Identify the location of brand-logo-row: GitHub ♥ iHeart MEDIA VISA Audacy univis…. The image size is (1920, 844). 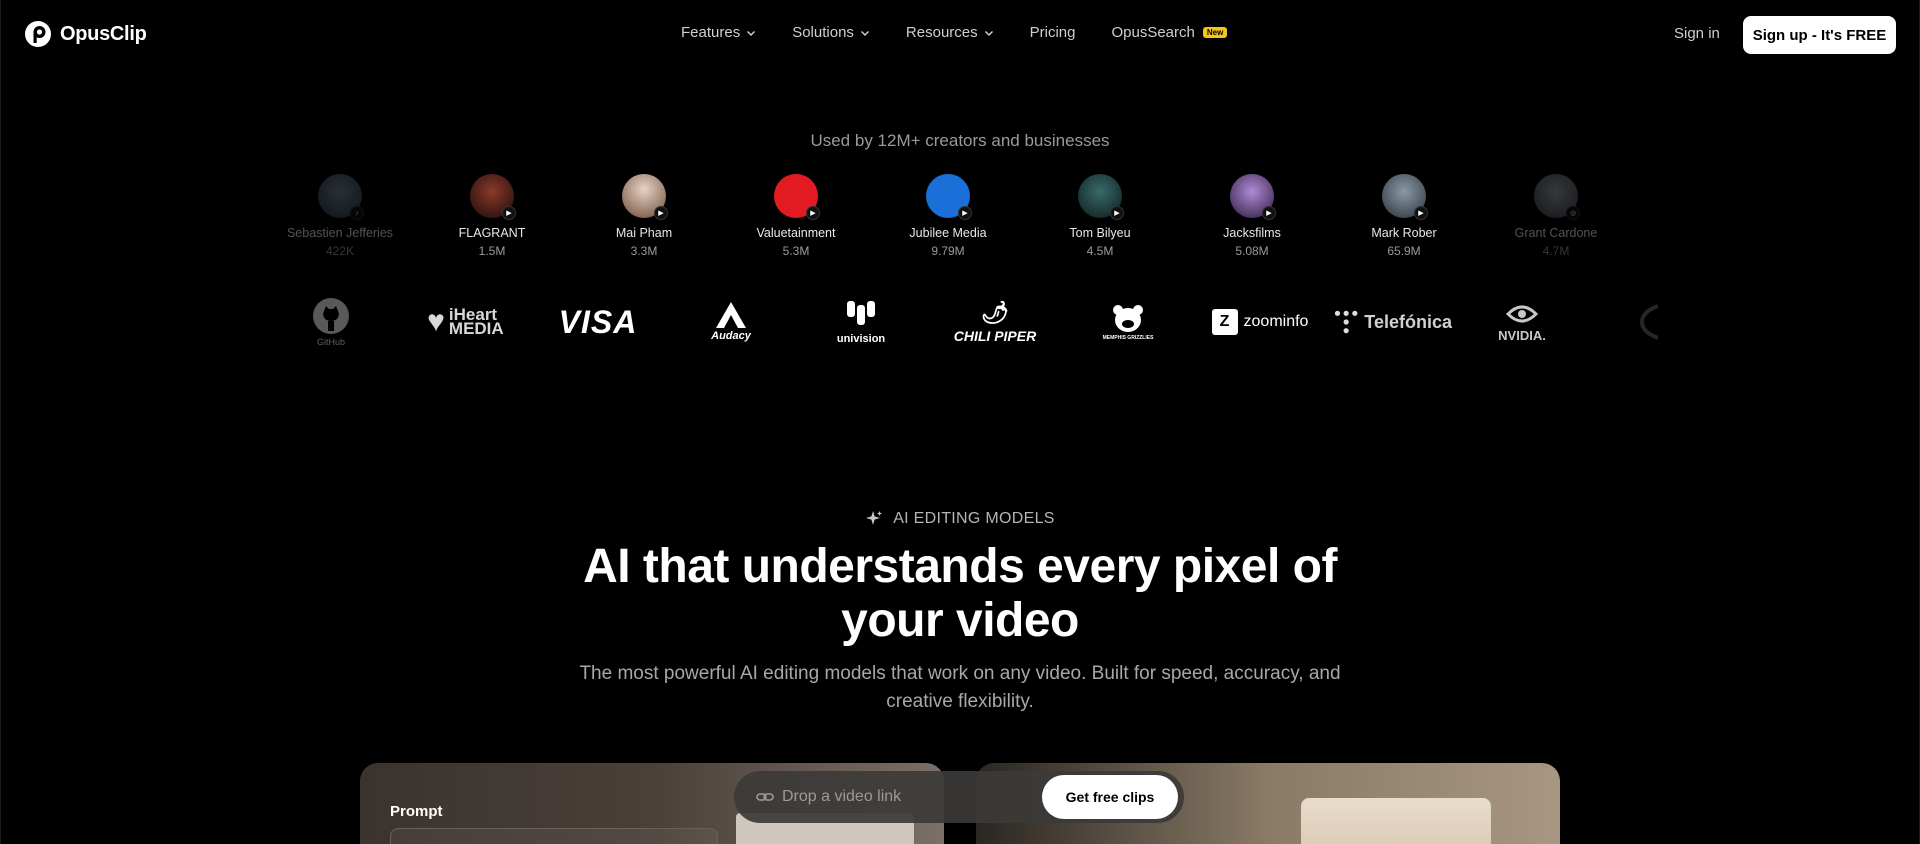
(960, 324).